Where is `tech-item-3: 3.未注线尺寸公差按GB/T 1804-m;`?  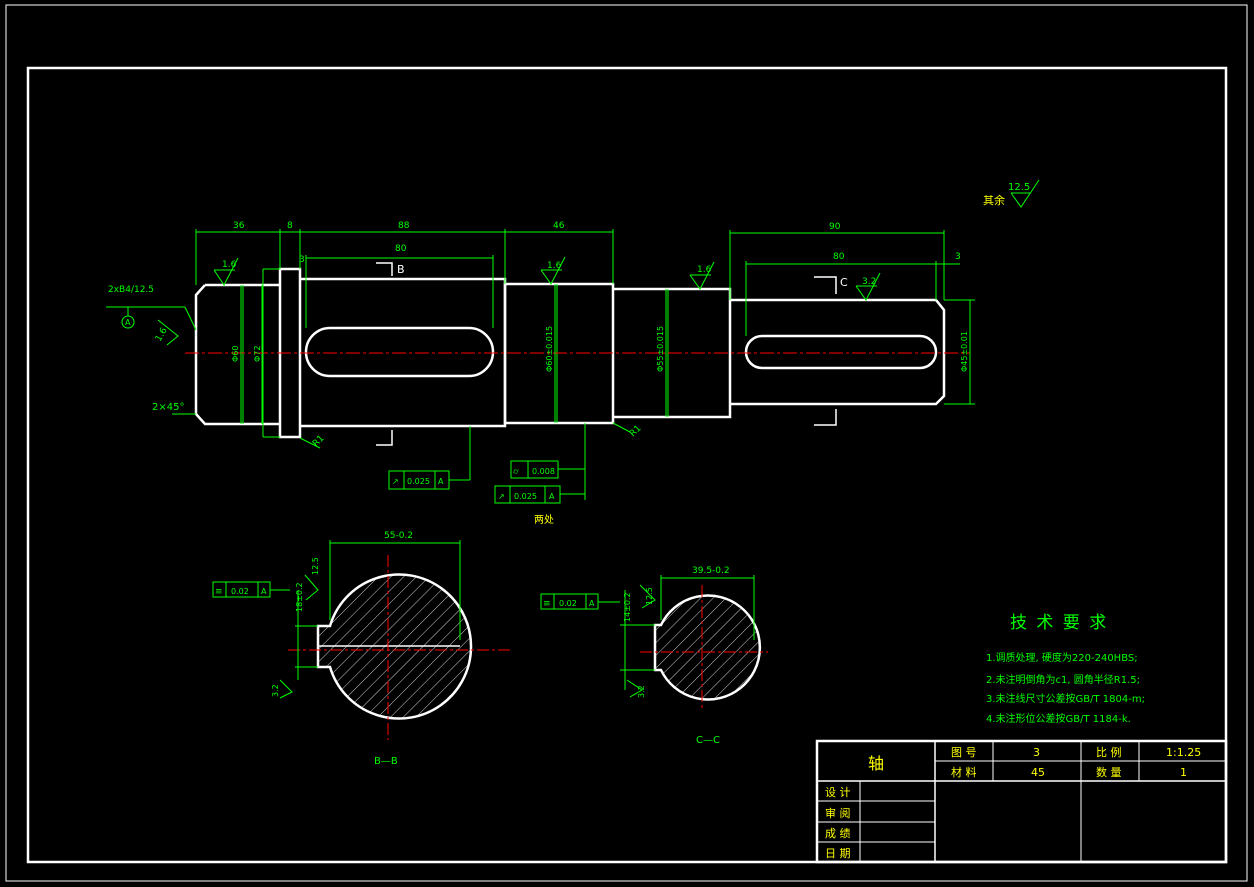 tech-item-3: 3.未注线尺寸公差按GB/T 1804-m; is located at coordinates (1065, 698).